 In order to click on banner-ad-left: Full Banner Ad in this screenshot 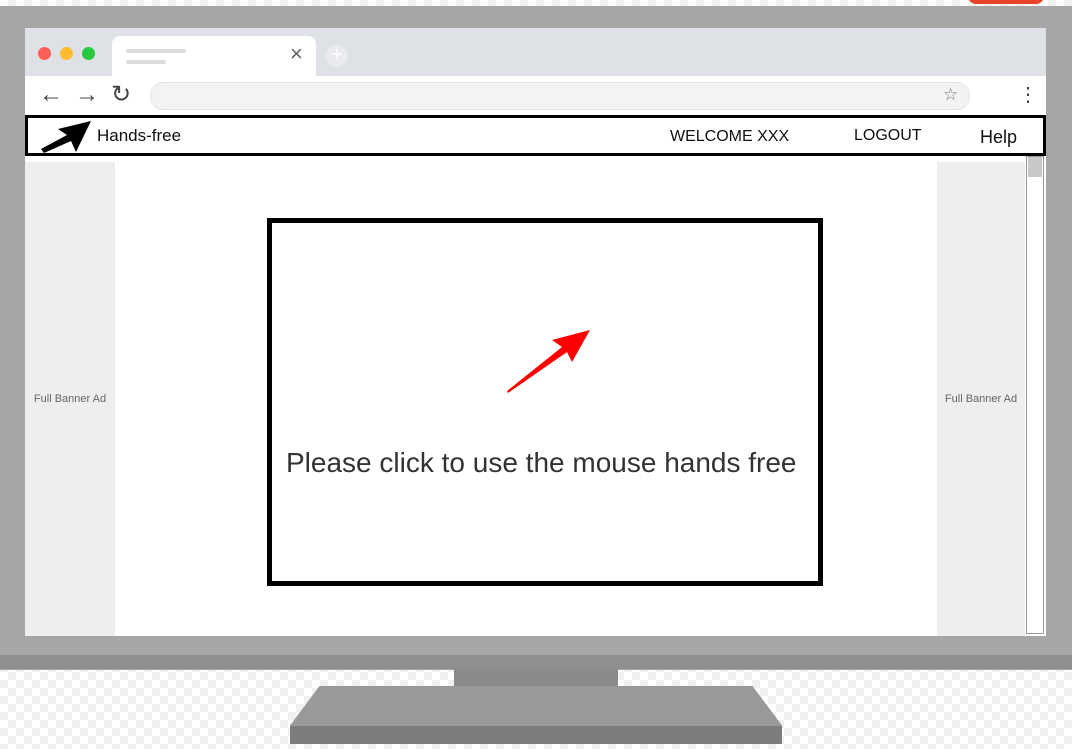, I will do `click(70, 399)`.